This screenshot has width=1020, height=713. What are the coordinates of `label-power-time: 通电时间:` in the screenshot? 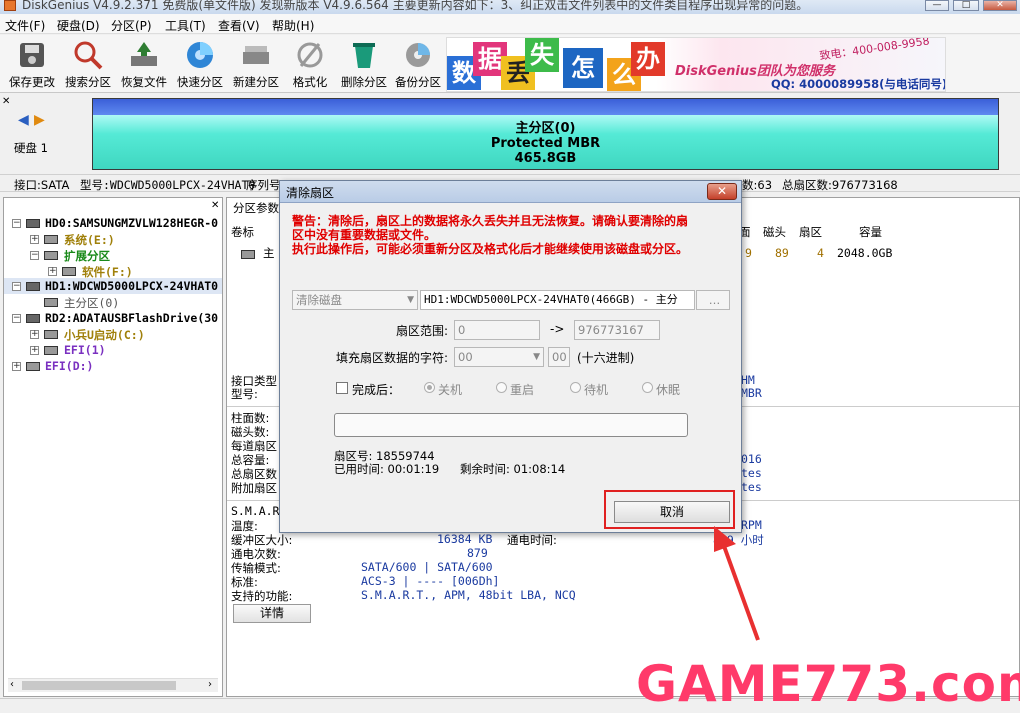 It's located at (532, 540).